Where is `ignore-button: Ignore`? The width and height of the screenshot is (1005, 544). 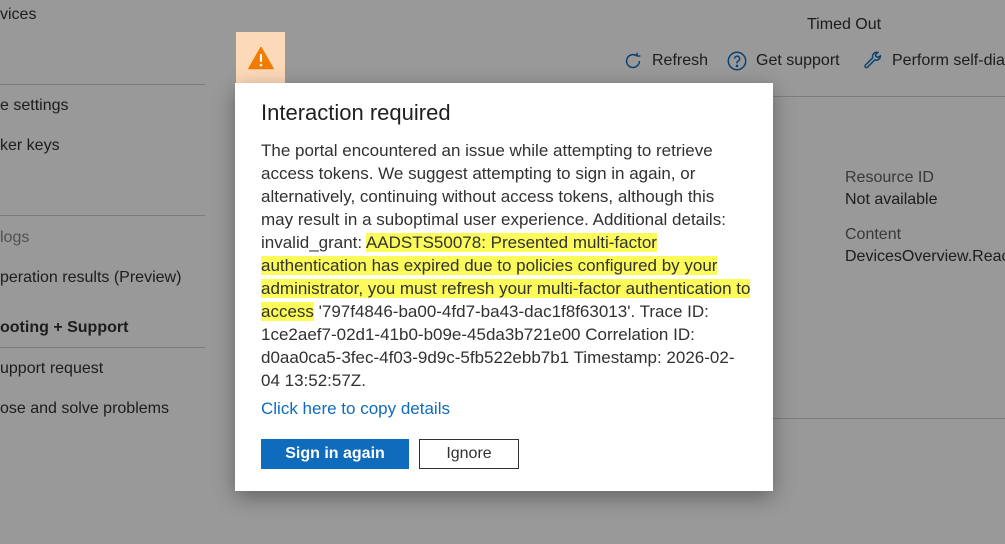 ignore-button: Ignore is located at coordinates (469, 454).